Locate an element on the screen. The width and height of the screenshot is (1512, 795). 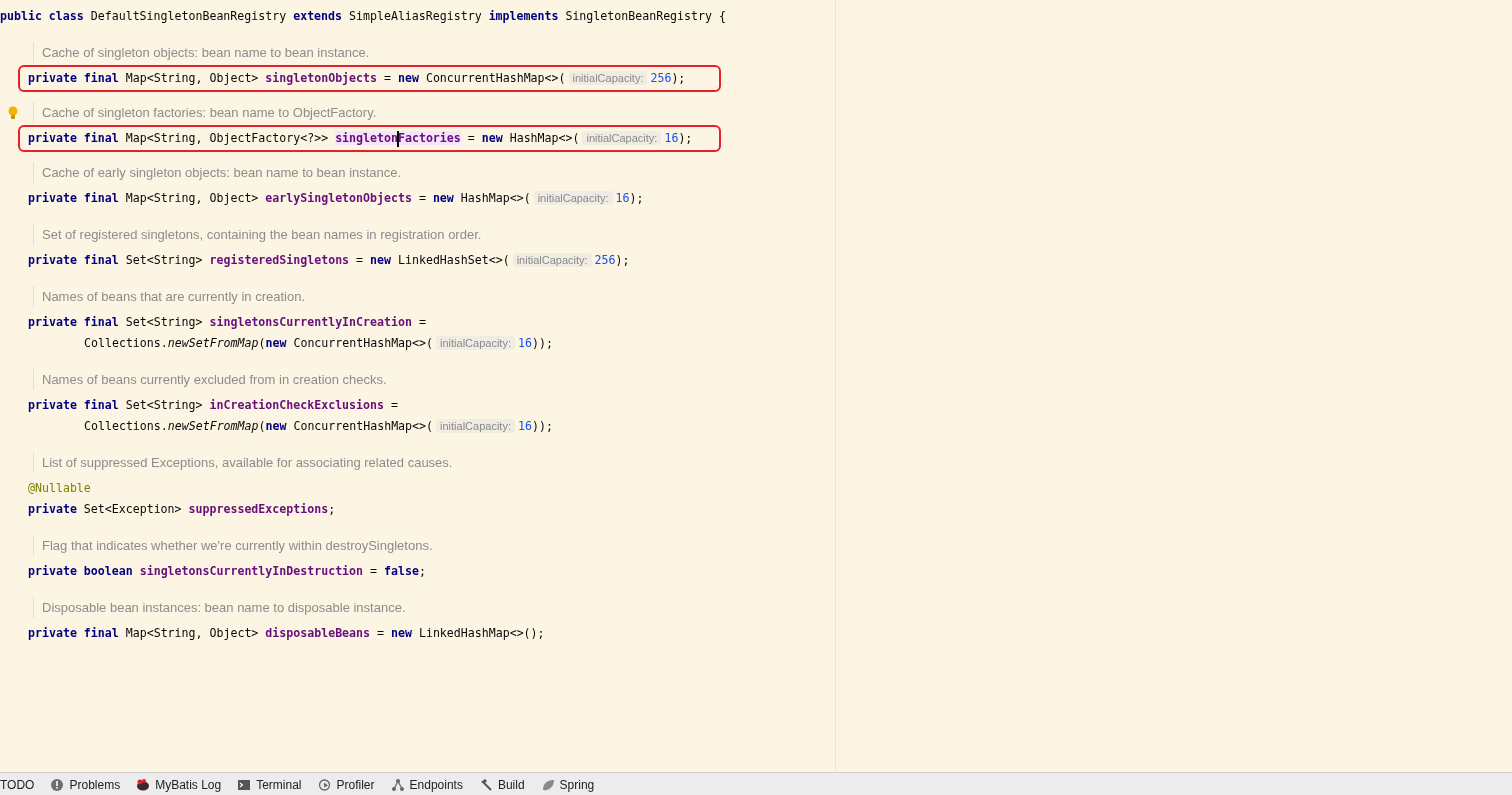
keyword: public class is located at coordinates (42, 16).